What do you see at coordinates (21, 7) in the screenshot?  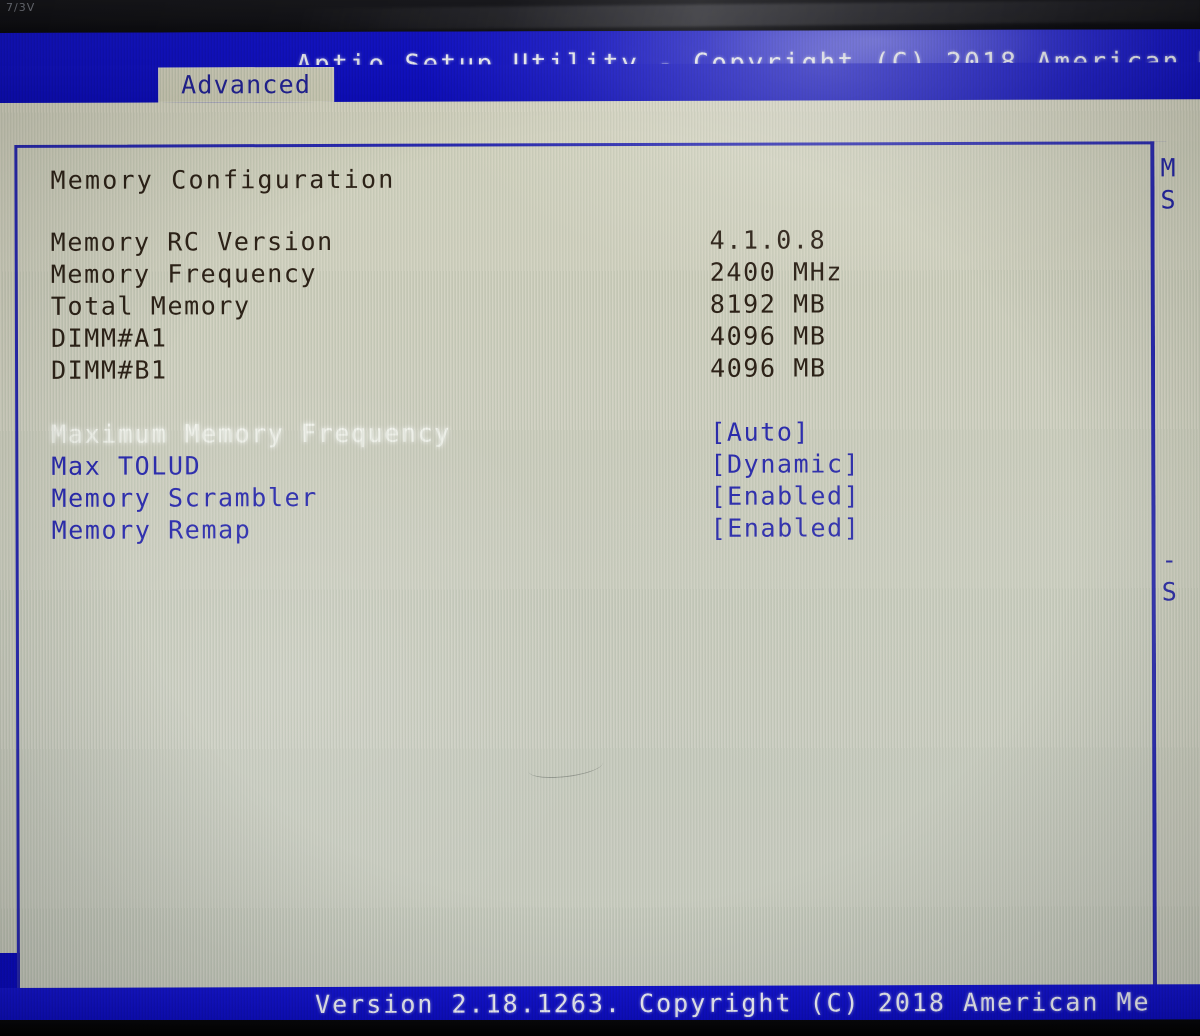 I see `bezel-label: 7/3V` at bounding box center [21, 7].